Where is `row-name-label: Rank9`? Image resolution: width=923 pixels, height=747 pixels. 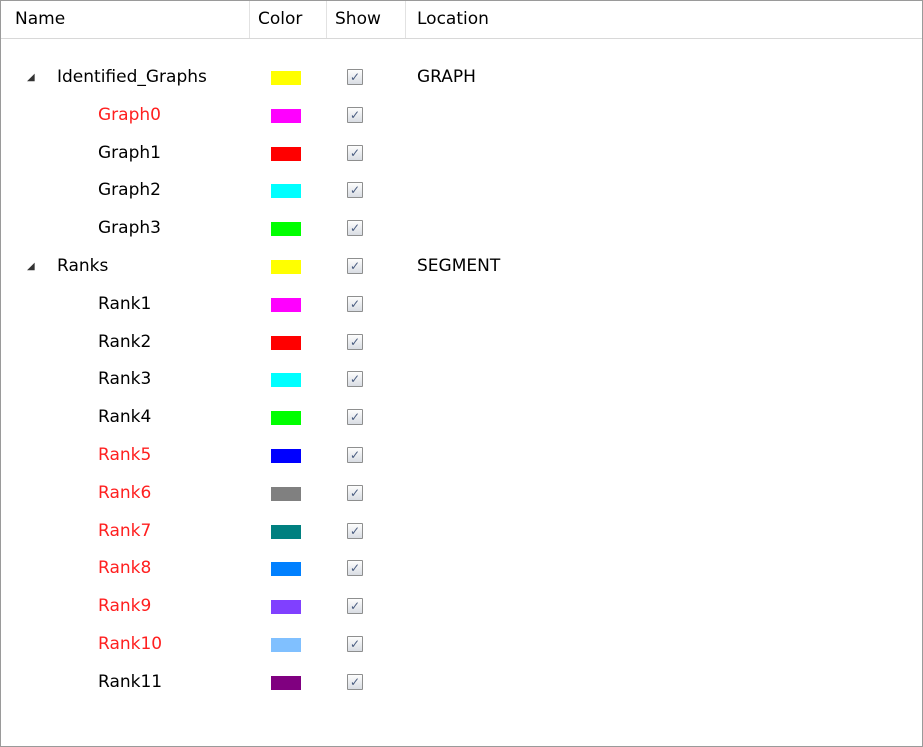
row-name-label: Rank9 is located at coordinates (125, 606).